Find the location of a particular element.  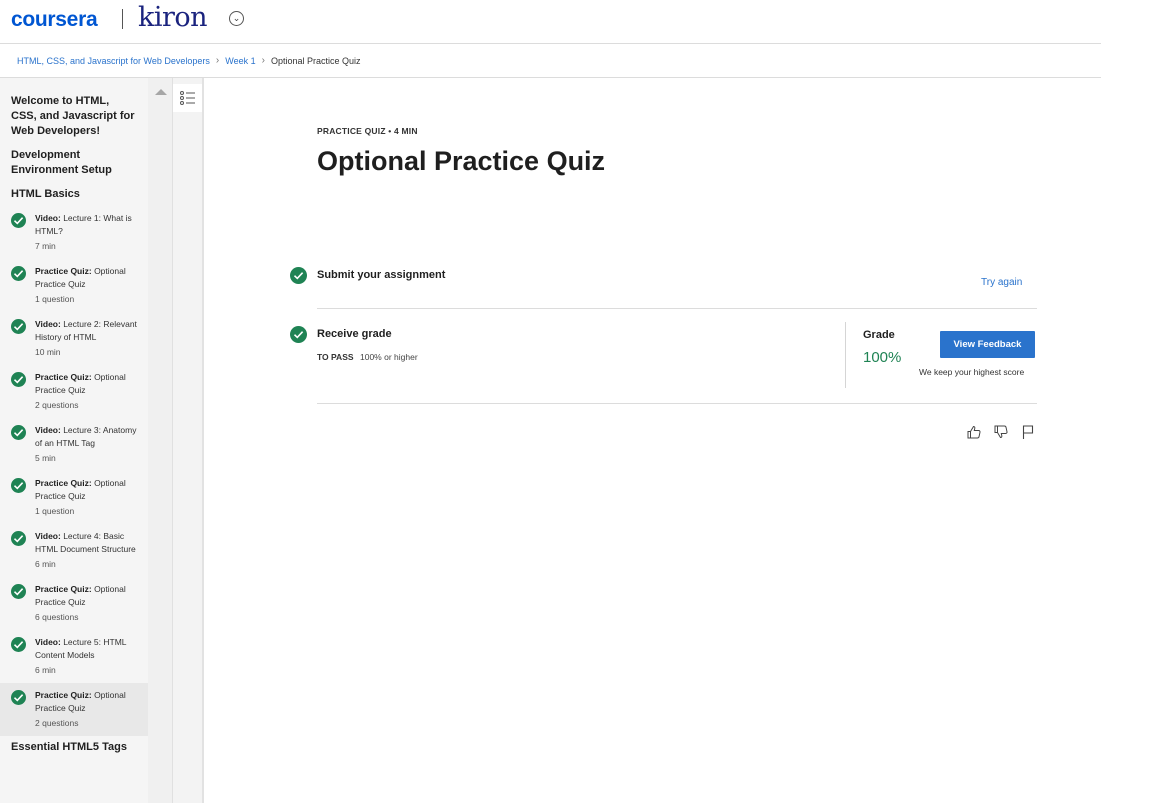

vertical-divider is located at coordinates (845, 355).